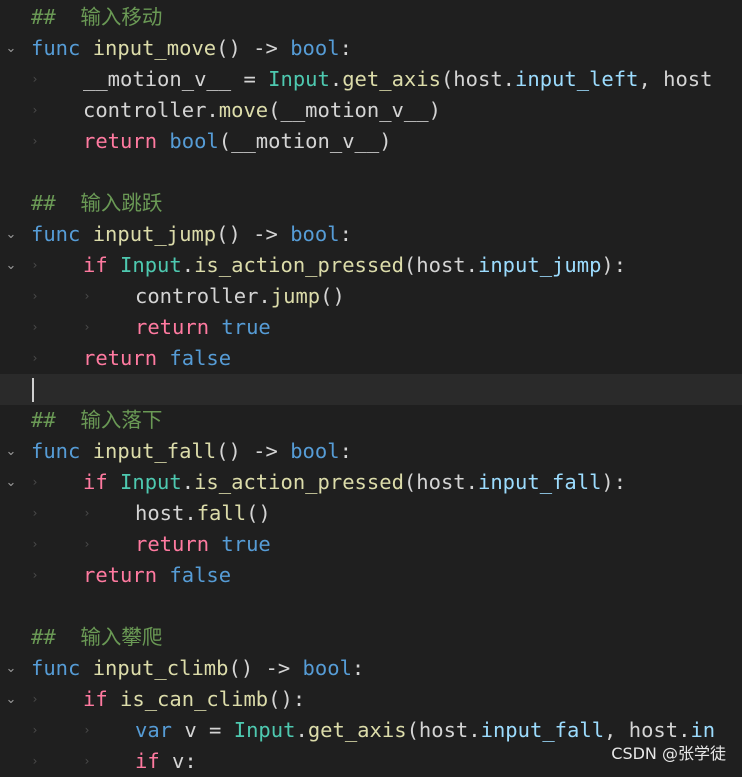 This screenshot has height=777, width=742. What do you see at coordinates (371, 668) in the screenshot?
I see `code-line: ⌄ func input_climb() -> bool:` at bounding box center [371, 668].